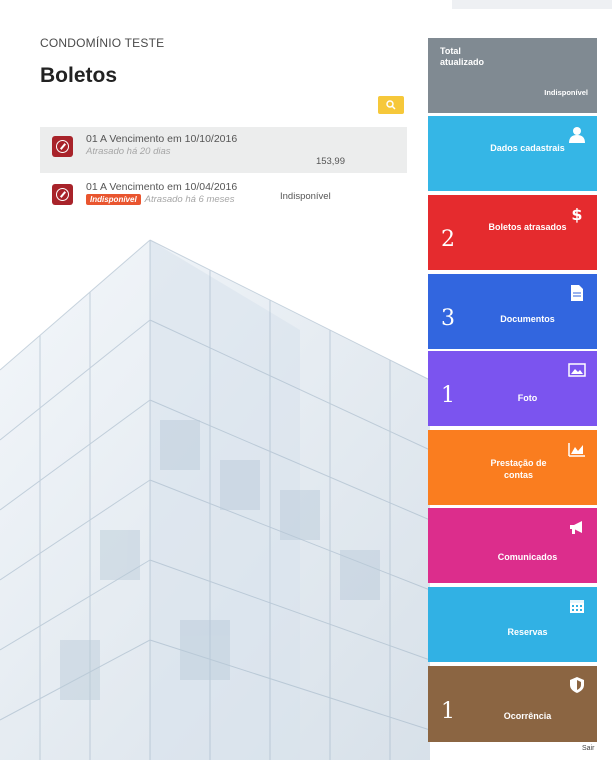 The image size is (612, 760). What do you see at coordinates (512, 624) in the screenshot?
I see `tile-reservas: Reservas` at bounding box center [512, 624].